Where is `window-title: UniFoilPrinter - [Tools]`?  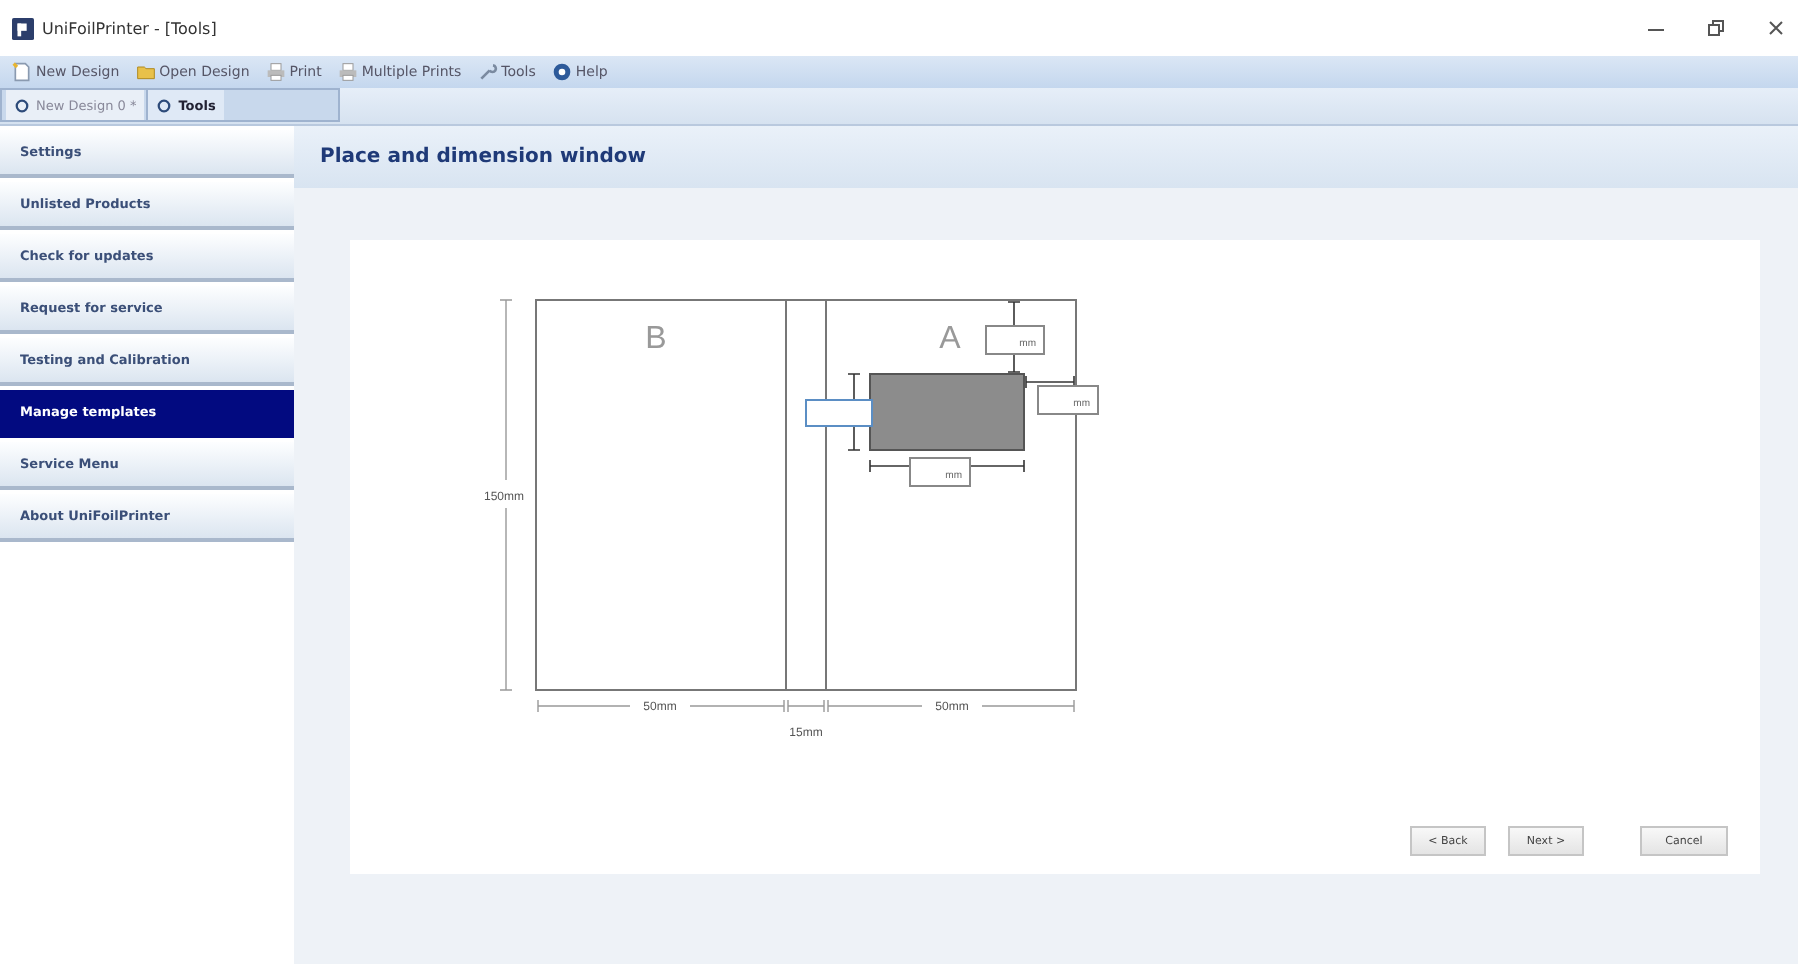 window-title: UniFoilPrinter - [Tools] is located at coordinates (129, 28).